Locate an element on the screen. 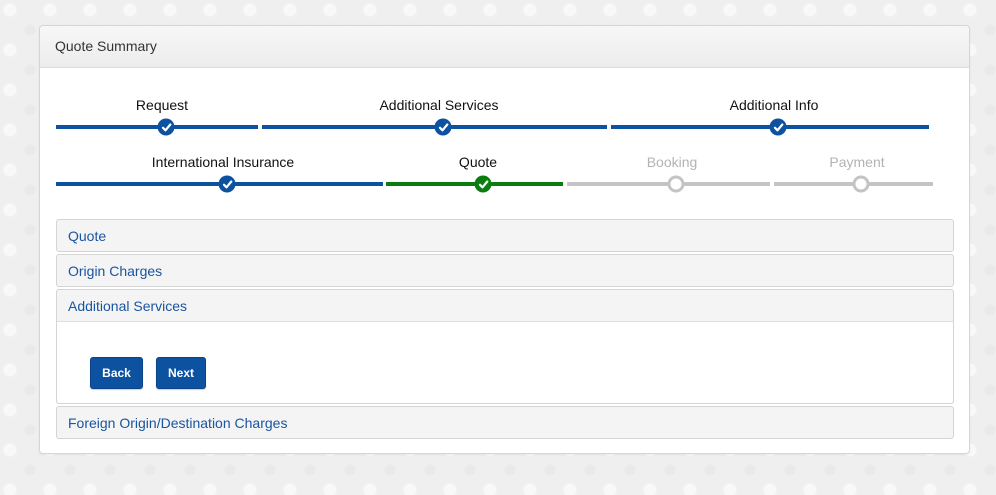 Image resolution: width=996 pixels, height=495 pixels. step-current-check-icon is located at coordinates (483, 184).